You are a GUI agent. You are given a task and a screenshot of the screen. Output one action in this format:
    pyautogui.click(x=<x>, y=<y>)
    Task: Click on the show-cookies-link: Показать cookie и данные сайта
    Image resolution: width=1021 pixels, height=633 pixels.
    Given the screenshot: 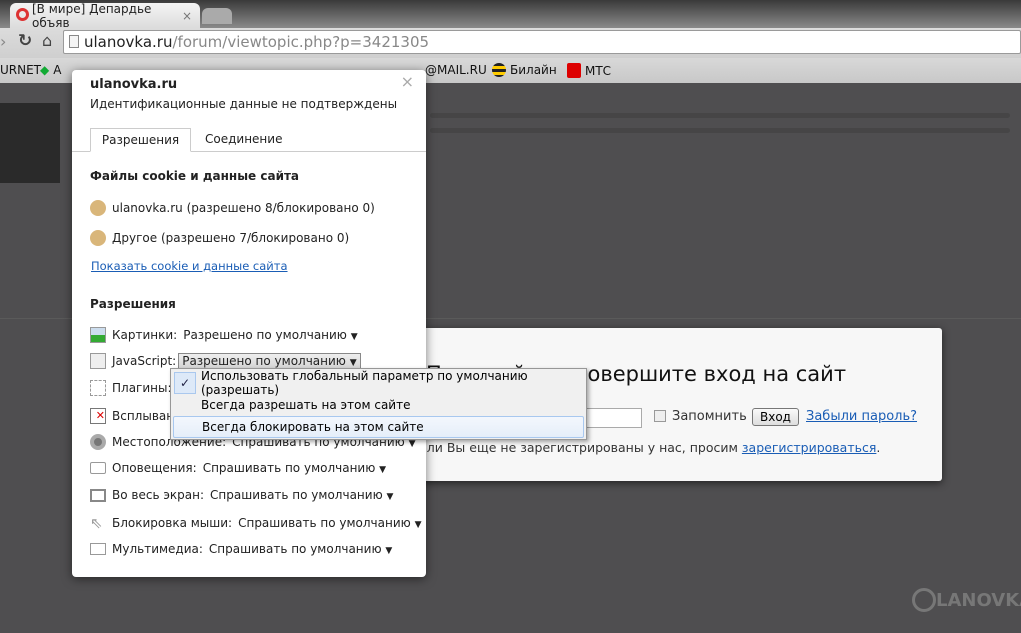 What is the action you would take?
    pyautogui.click(x=189, y=266)
    